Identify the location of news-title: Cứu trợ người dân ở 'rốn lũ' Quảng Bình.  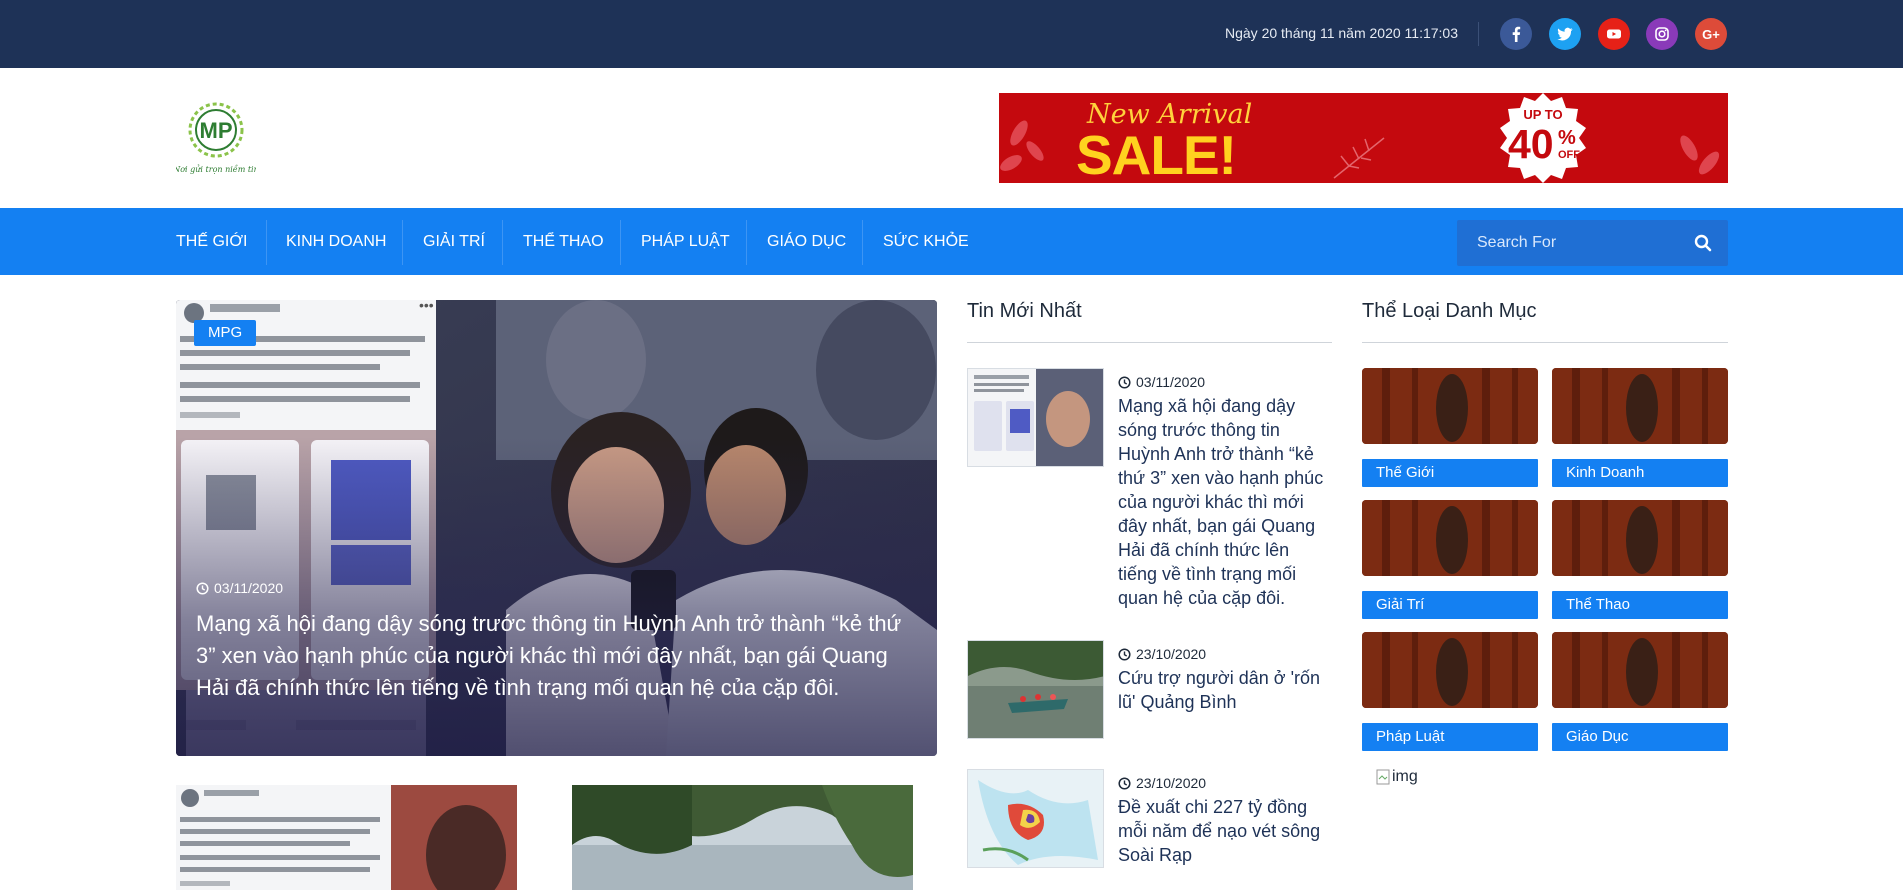
(1225, 690).